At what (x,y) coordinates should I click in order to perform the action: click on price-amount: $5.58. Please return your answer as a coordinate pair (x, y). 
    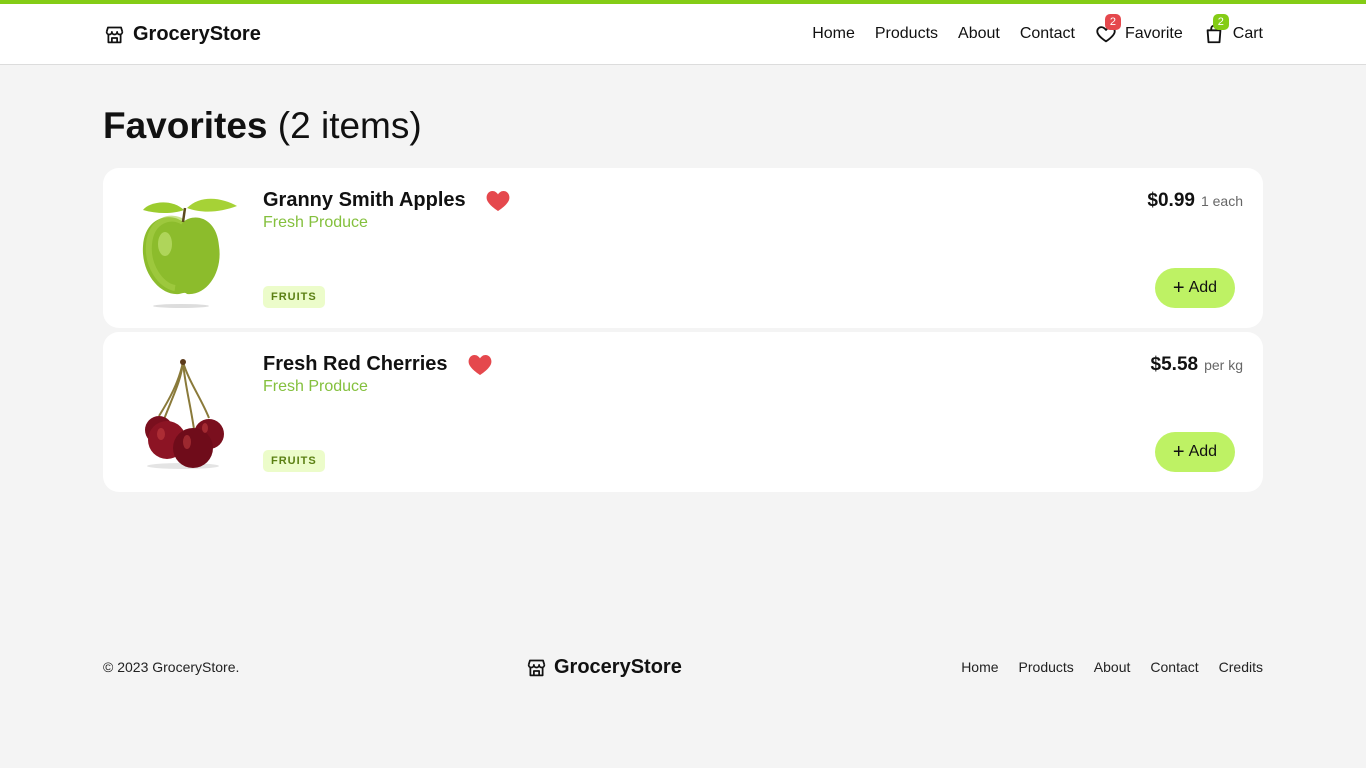
    Looking at the image, I should click on (1174, 364).